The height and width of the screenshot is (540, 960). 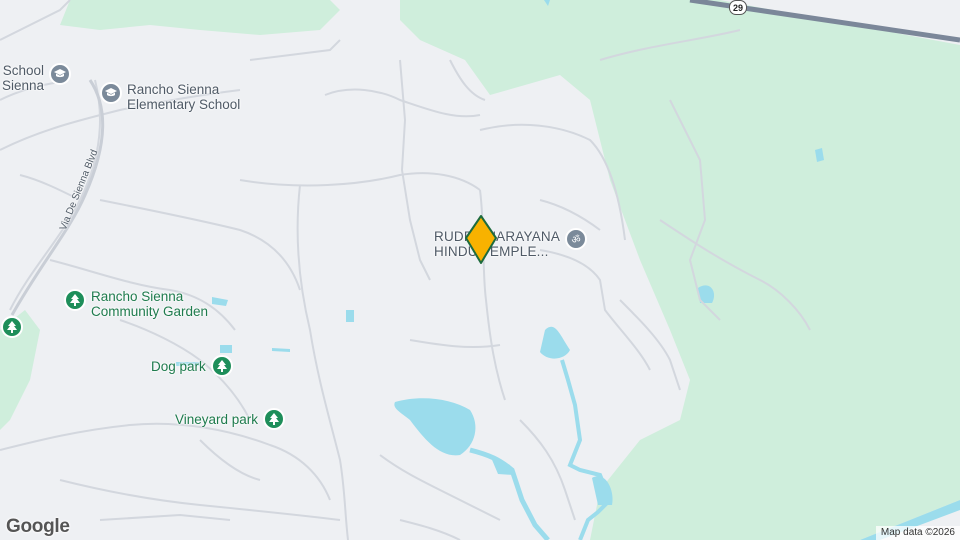 I want to click on poi-rancho-sienna-elementary: Rancho Sienna Elementary School, so click(x=170, y=97).